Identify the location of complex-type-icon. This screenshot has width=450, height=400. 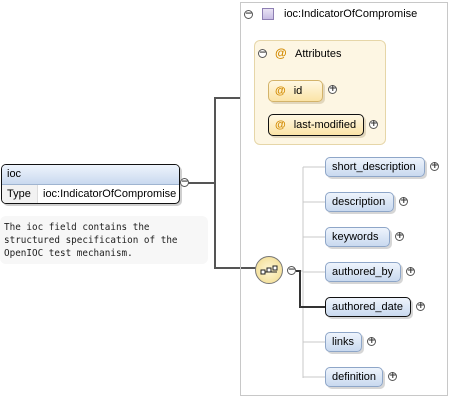
(268, 14).